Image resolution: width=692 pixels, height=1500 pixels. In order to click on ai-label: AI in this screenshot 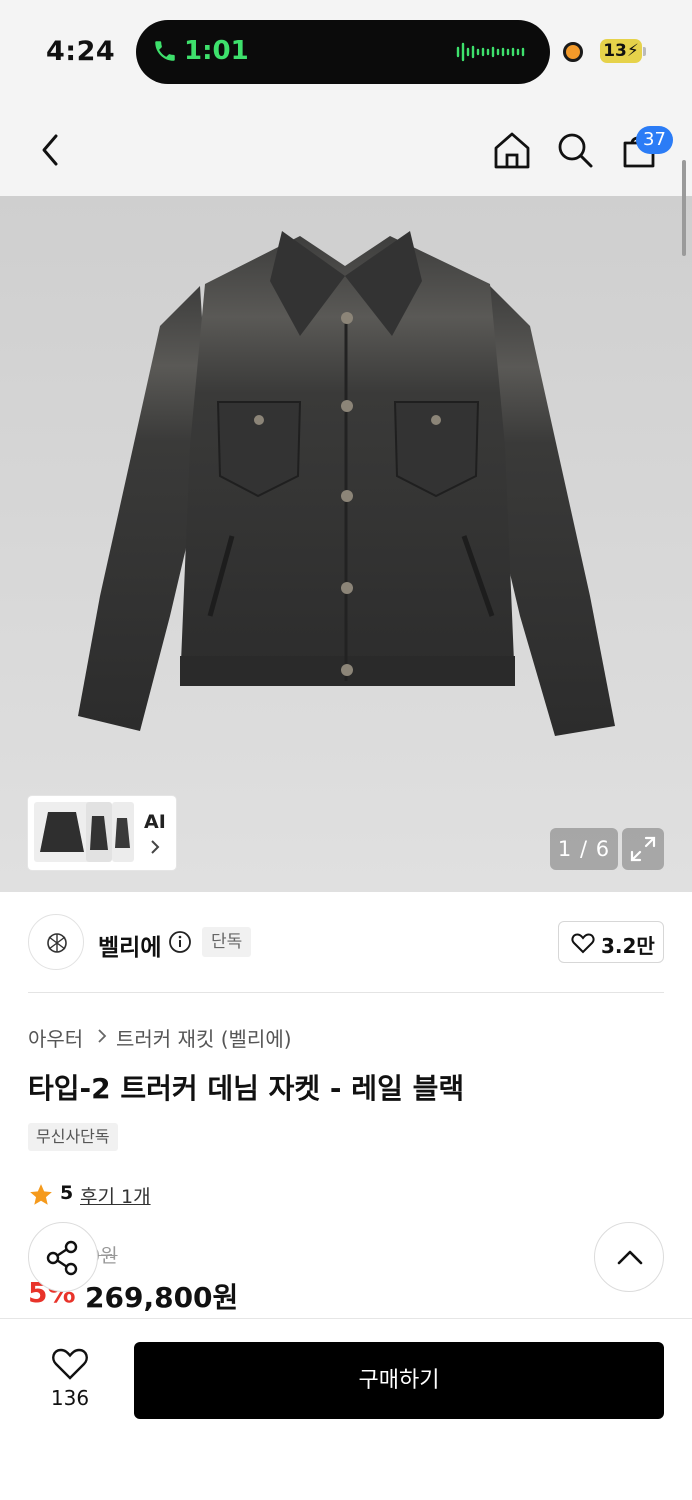, I will do `click(155, 822)`.